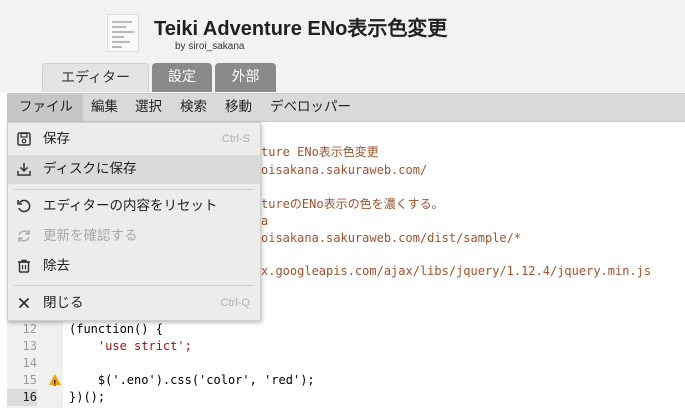  What do you see at coordinates (24, 303) in the screenshot?
I see `close-icon` at bounding box center [24, 303].